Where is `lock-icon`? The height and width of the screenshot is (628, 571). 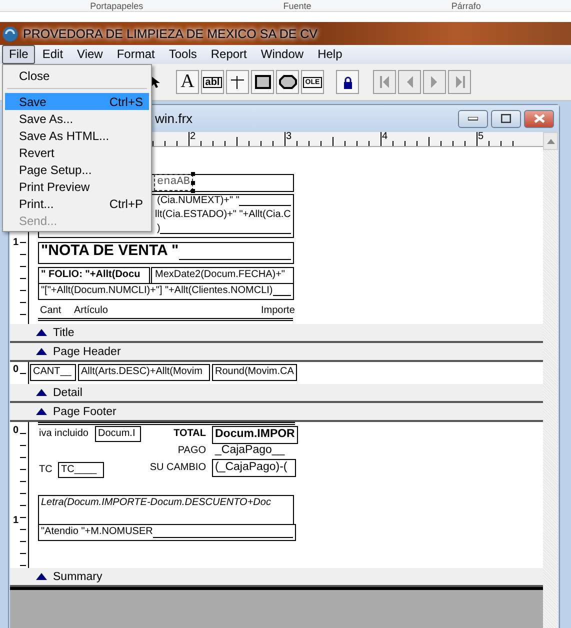 lock-icon is located at coordinates (347, 82).